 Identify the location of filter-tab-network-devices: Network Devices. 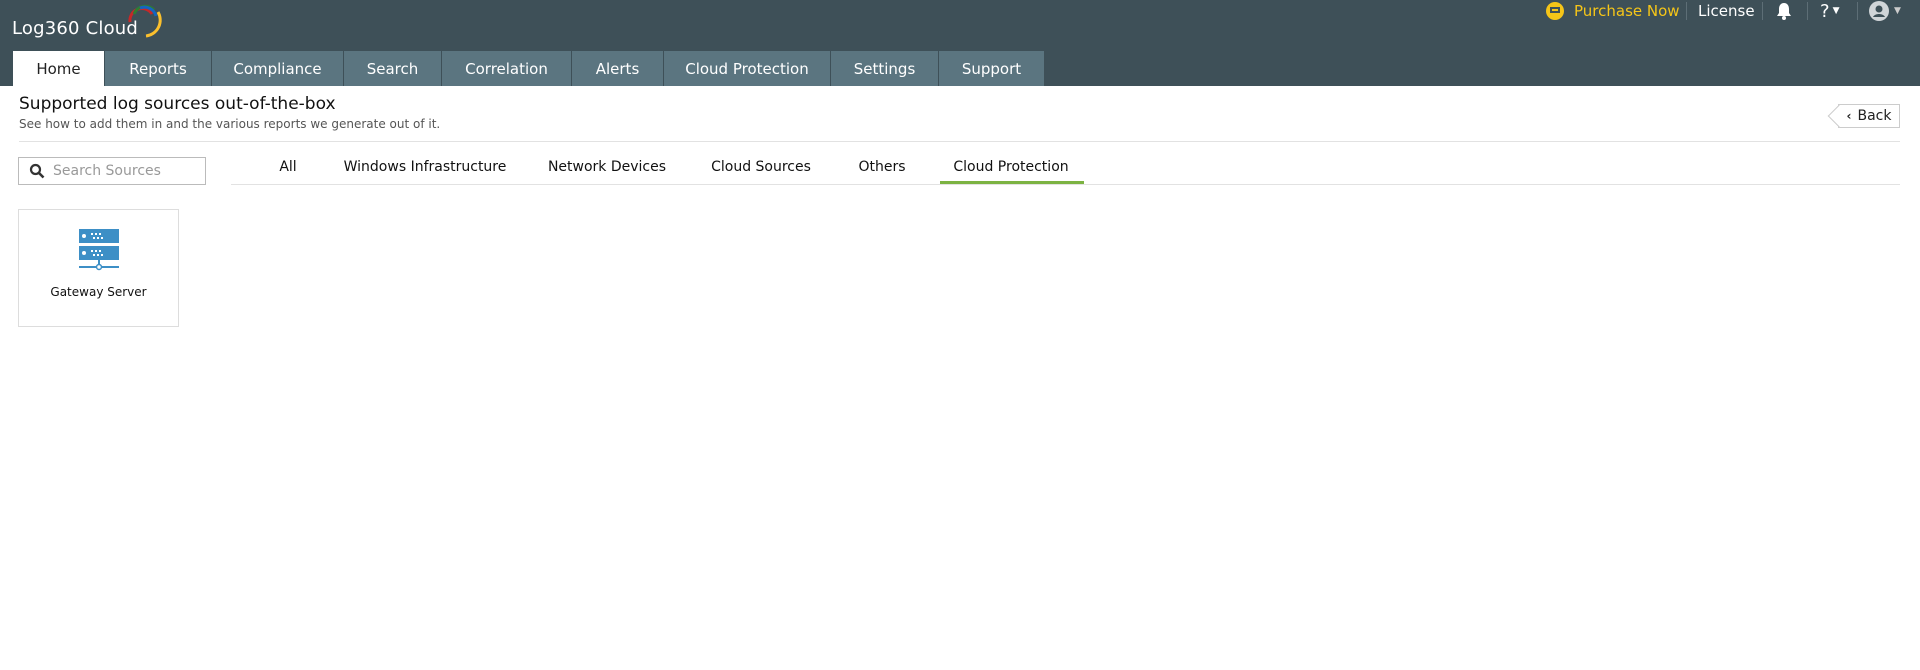
(607, 167).